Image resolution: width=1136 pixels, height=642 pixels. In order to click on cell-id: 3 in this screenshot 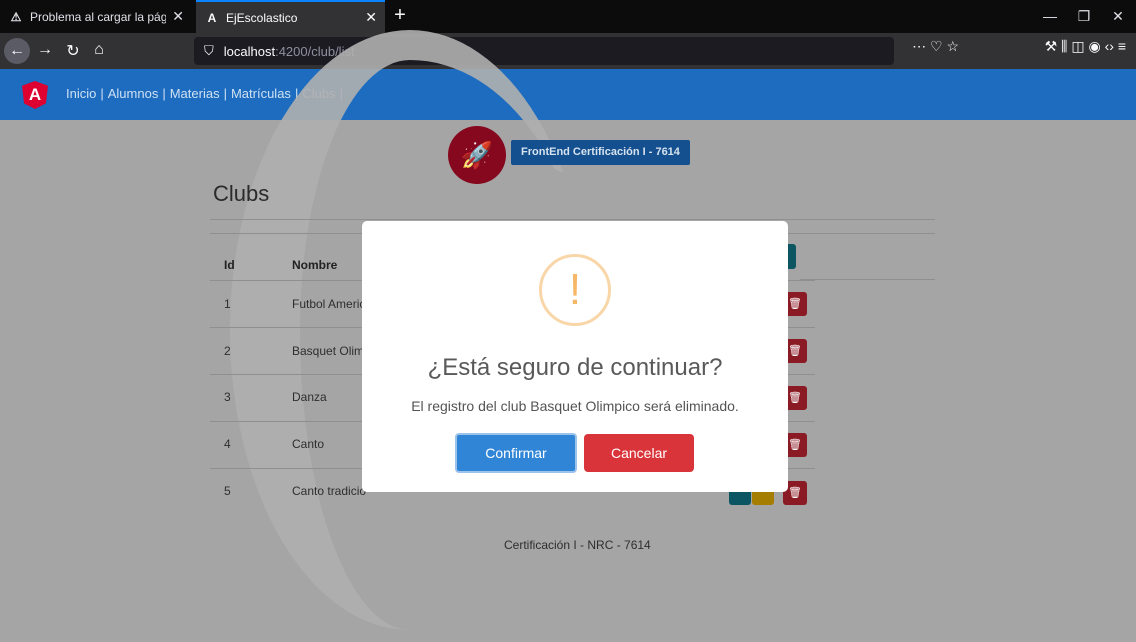, I will do `click(227, 397)`.